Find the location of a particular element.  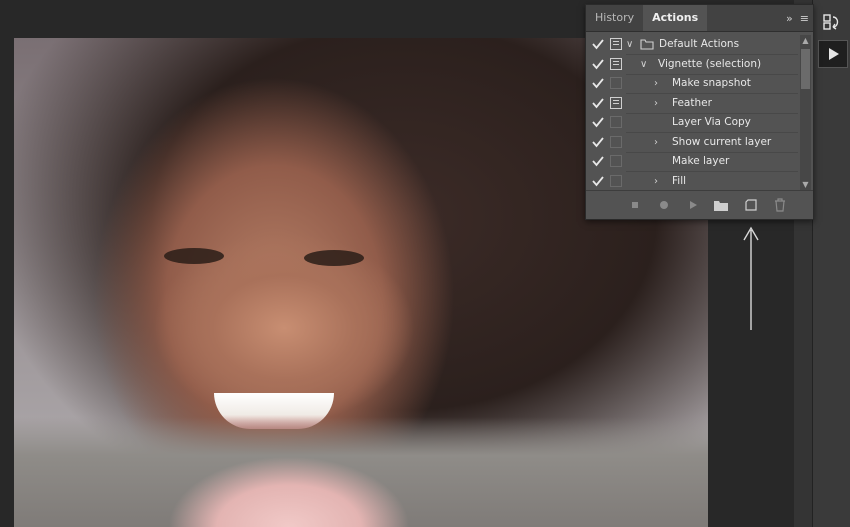

action-row-body: › Show current layer is located at coordinates (712, 143).